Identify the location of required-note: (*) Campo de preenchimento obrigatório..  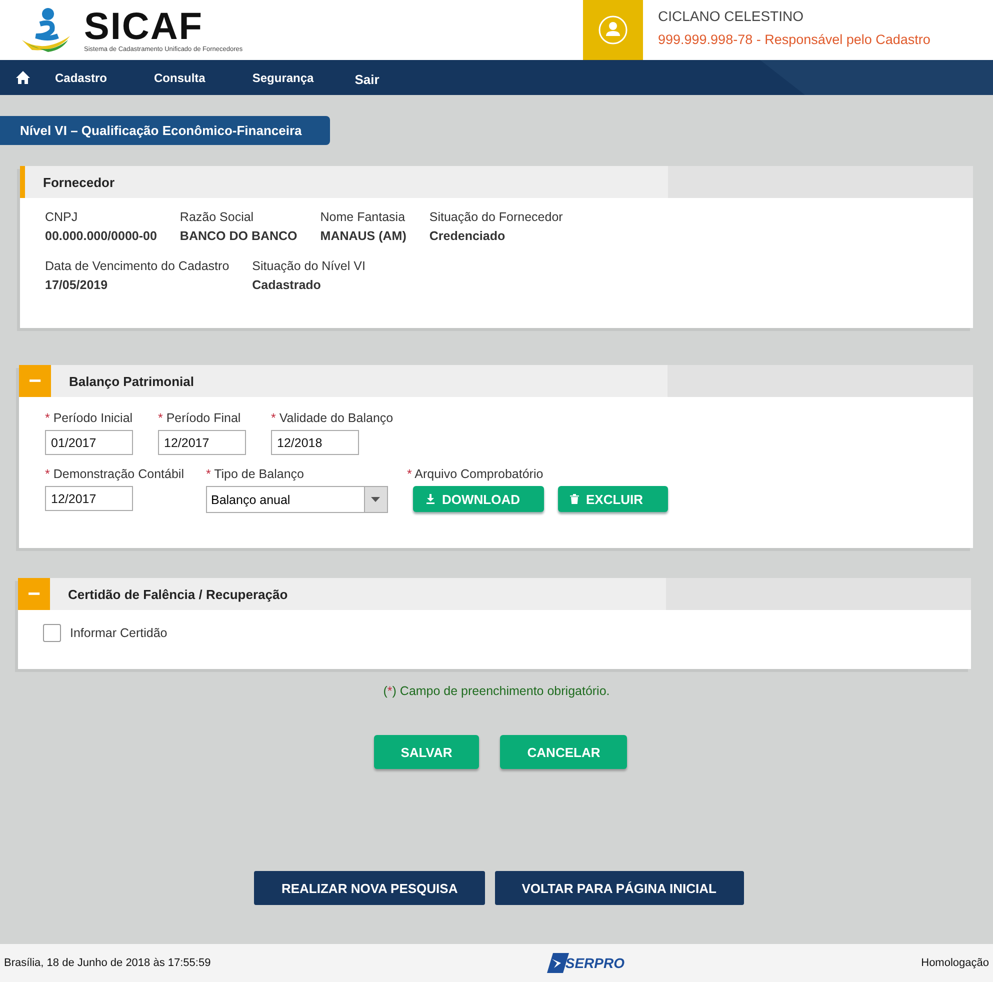
(496, 691).